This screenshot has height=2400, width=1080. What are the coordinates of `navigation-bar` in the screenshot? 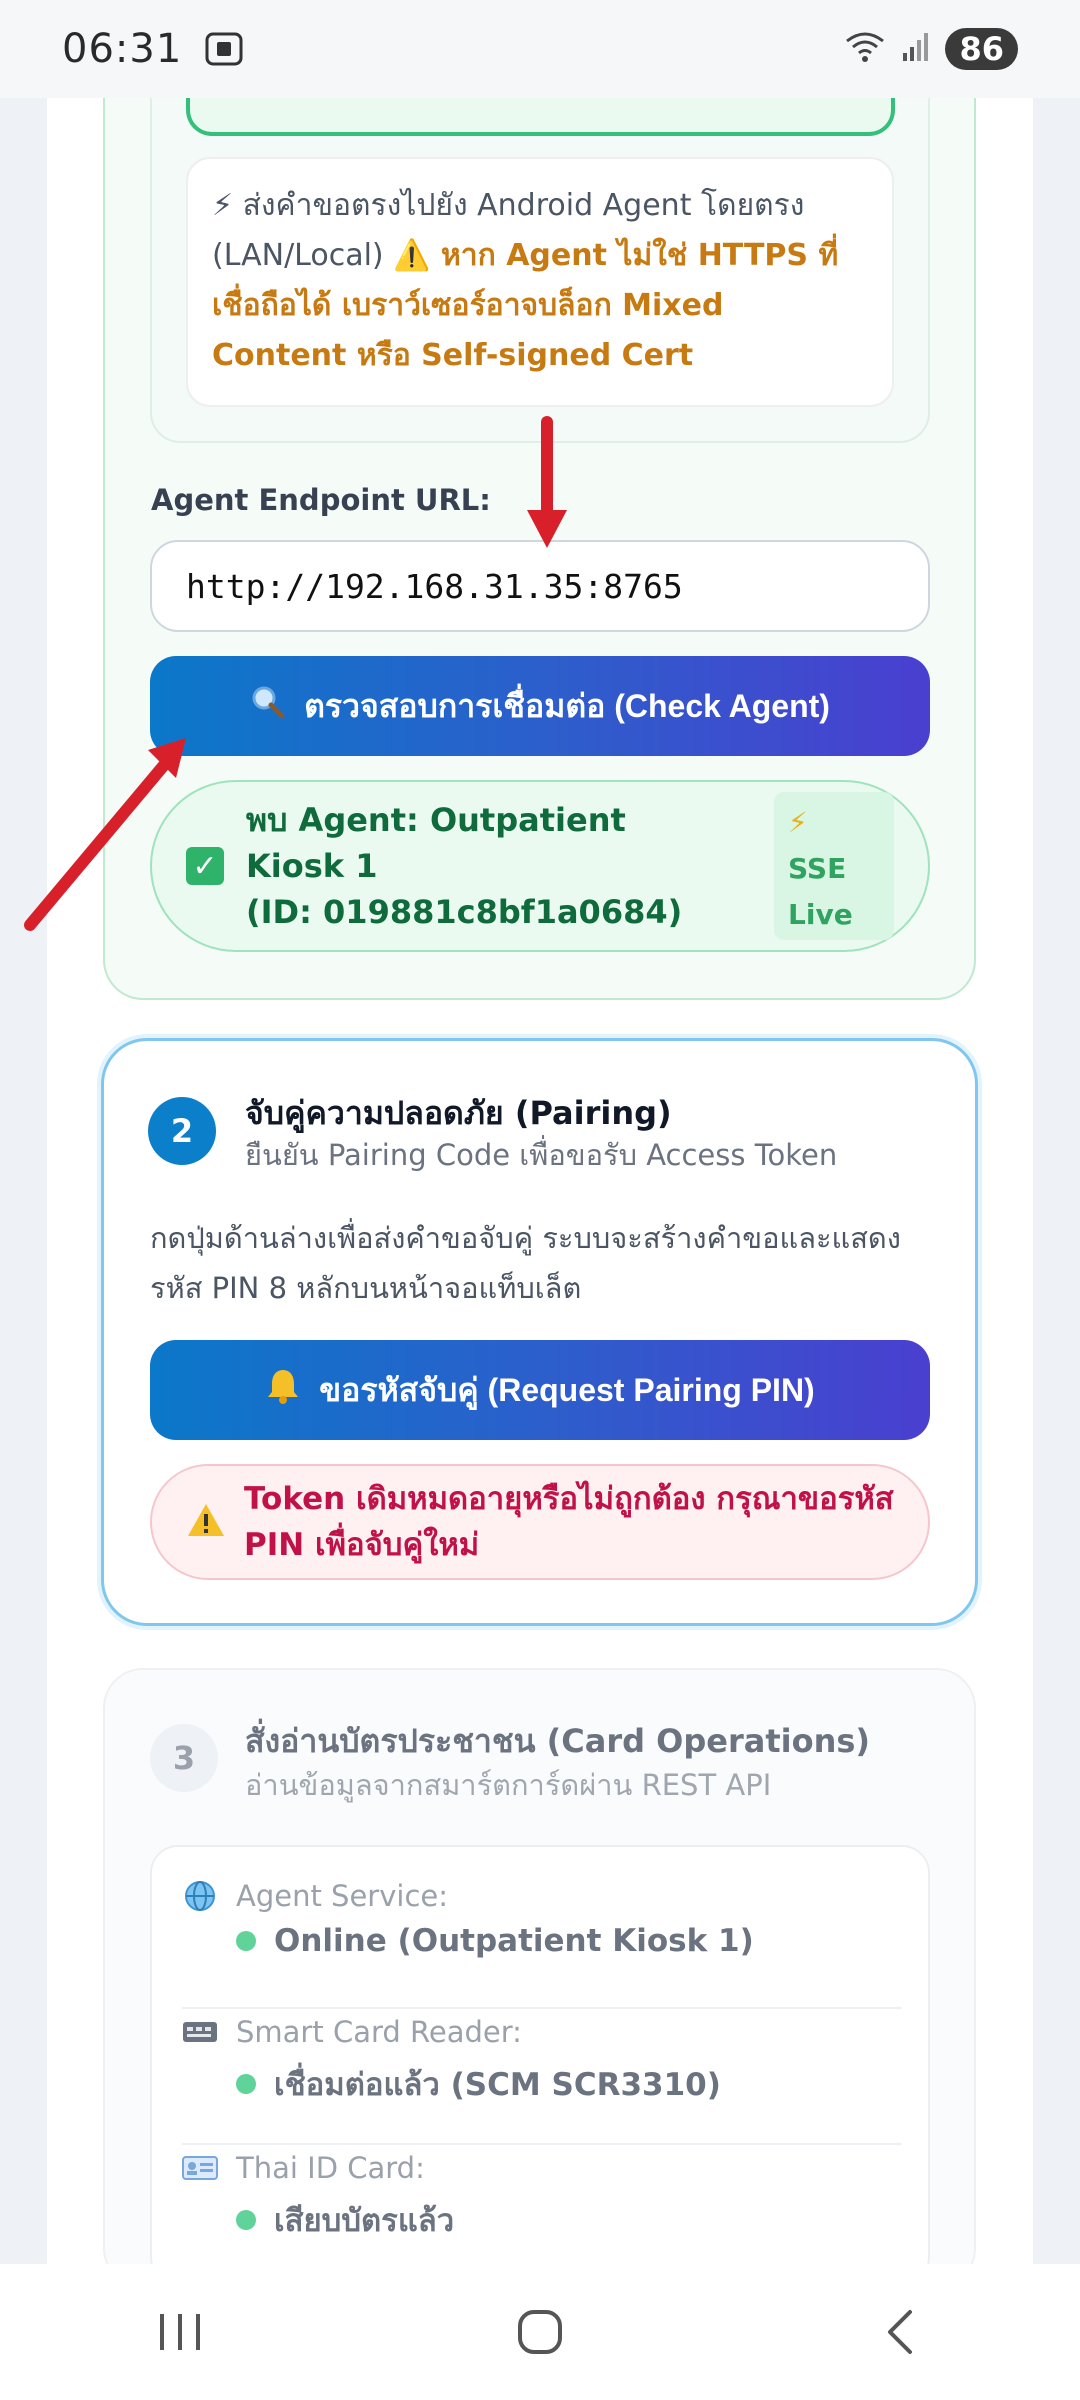 It's located at (540, 2332).